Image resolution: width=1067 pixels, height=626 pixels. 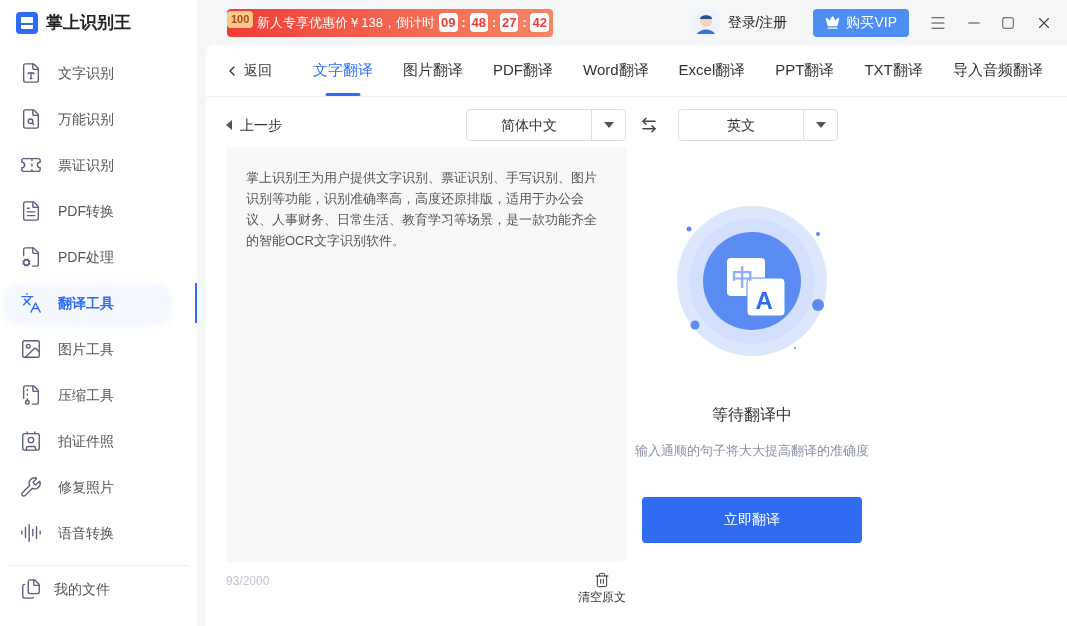 What do you see at coordinates (88, 441) in the screenshot?
I see `sidebar-item: 拍证件照` at bounding box center [88, 441].